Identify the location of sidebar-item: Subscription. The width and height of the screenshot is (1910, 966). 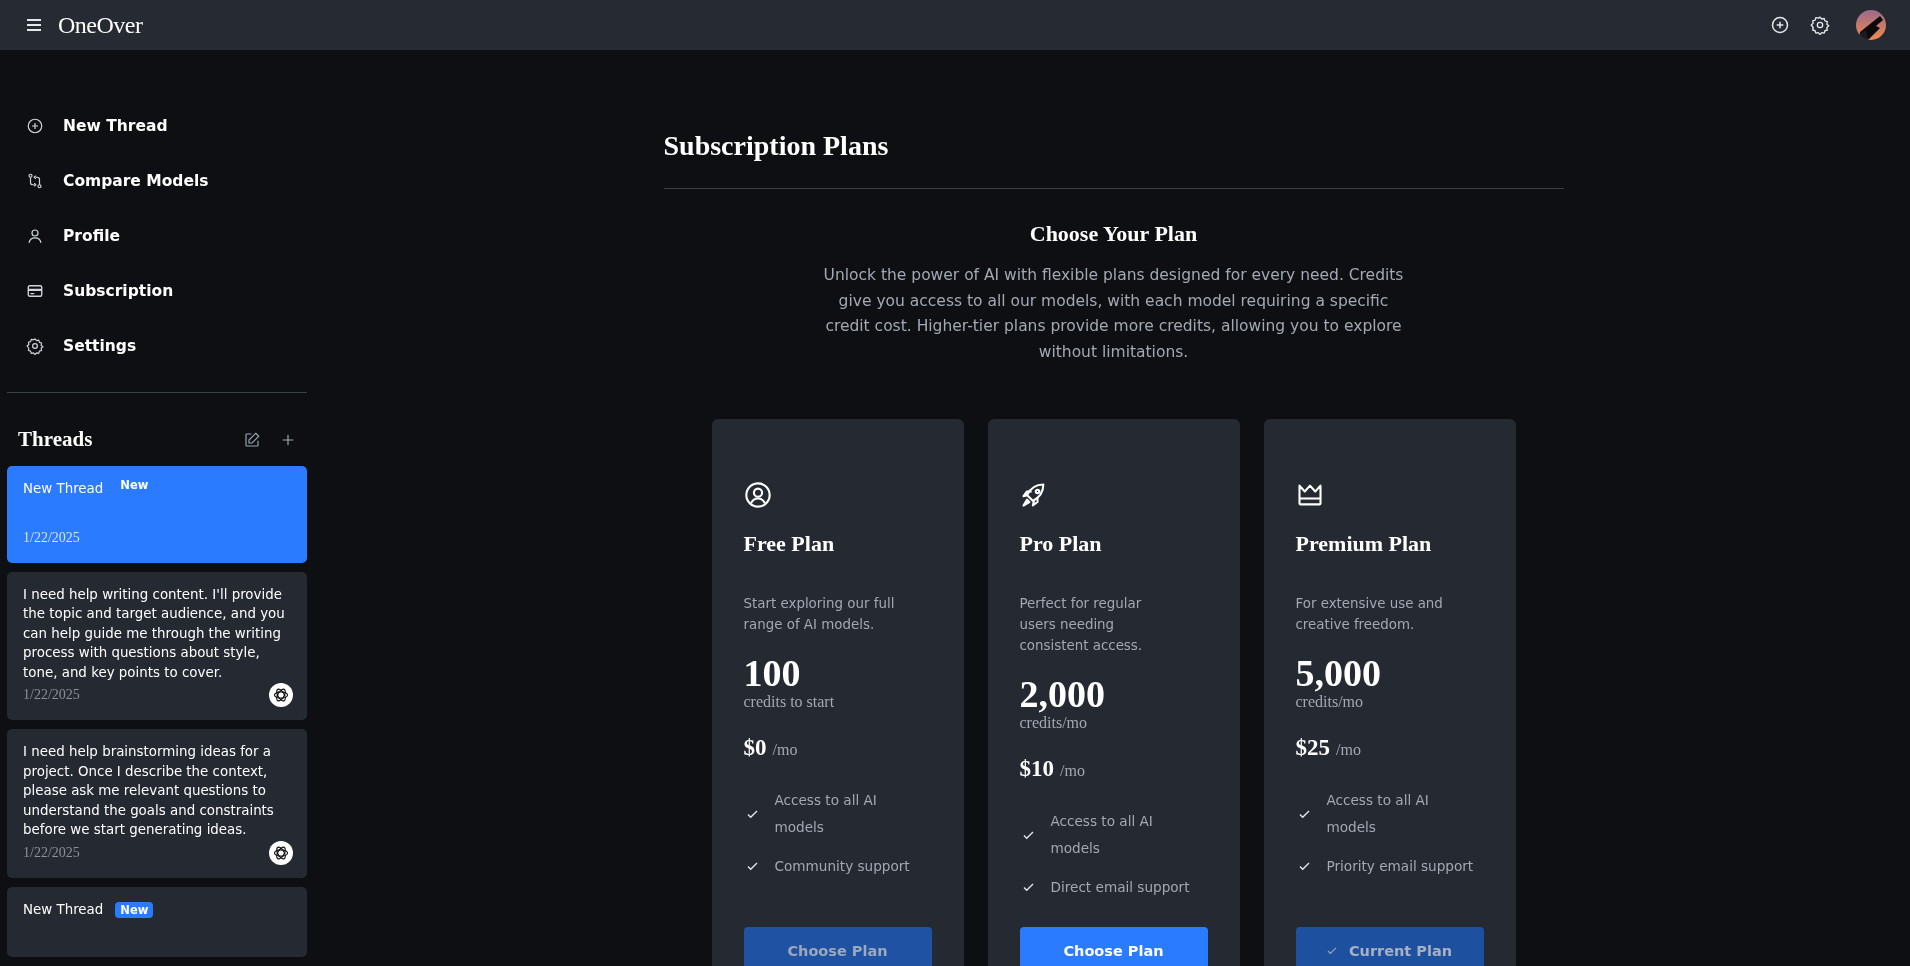
(157, 290).